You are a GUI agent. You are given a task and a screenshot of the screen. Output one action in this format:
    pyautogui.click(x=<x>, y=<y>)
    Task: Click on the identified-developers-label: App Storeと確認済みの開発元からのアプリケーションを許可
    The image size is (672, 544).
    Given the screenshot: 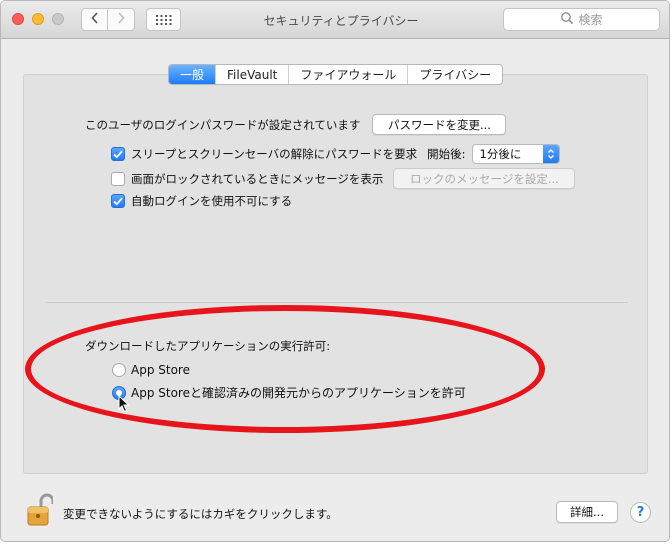 What is the action you would take?
    pyautogui.click(x=298, y=393)
    